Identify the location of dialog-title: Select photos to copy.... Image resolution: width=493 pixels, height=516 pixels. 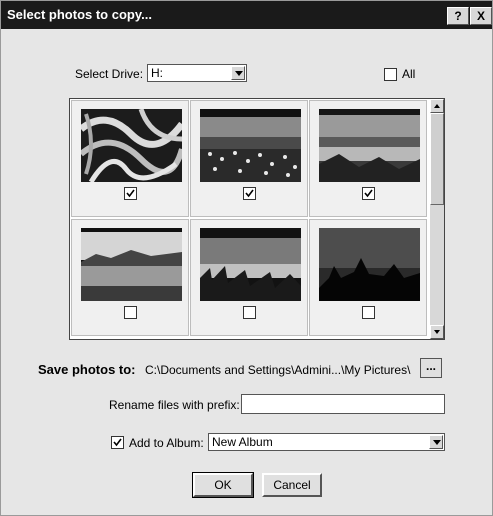
(79, 14).